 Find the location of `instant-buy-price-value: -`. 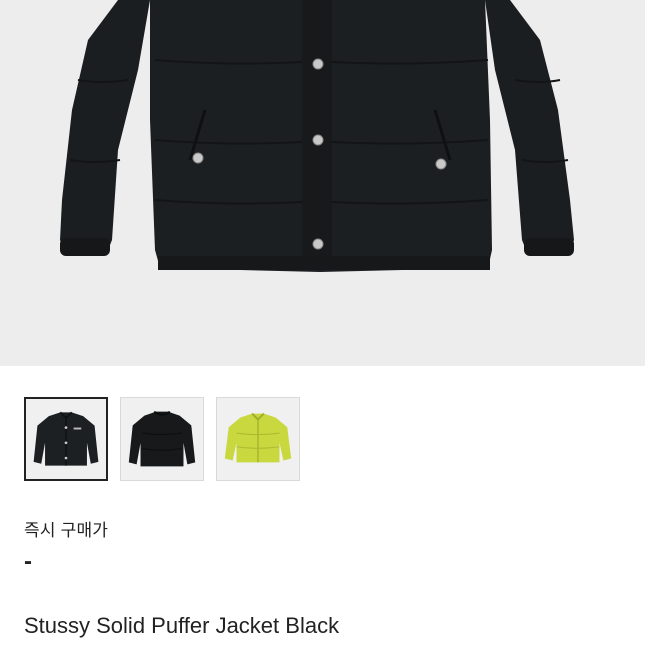

instant-buy-price-value: - is located at coordinates (28, 561).